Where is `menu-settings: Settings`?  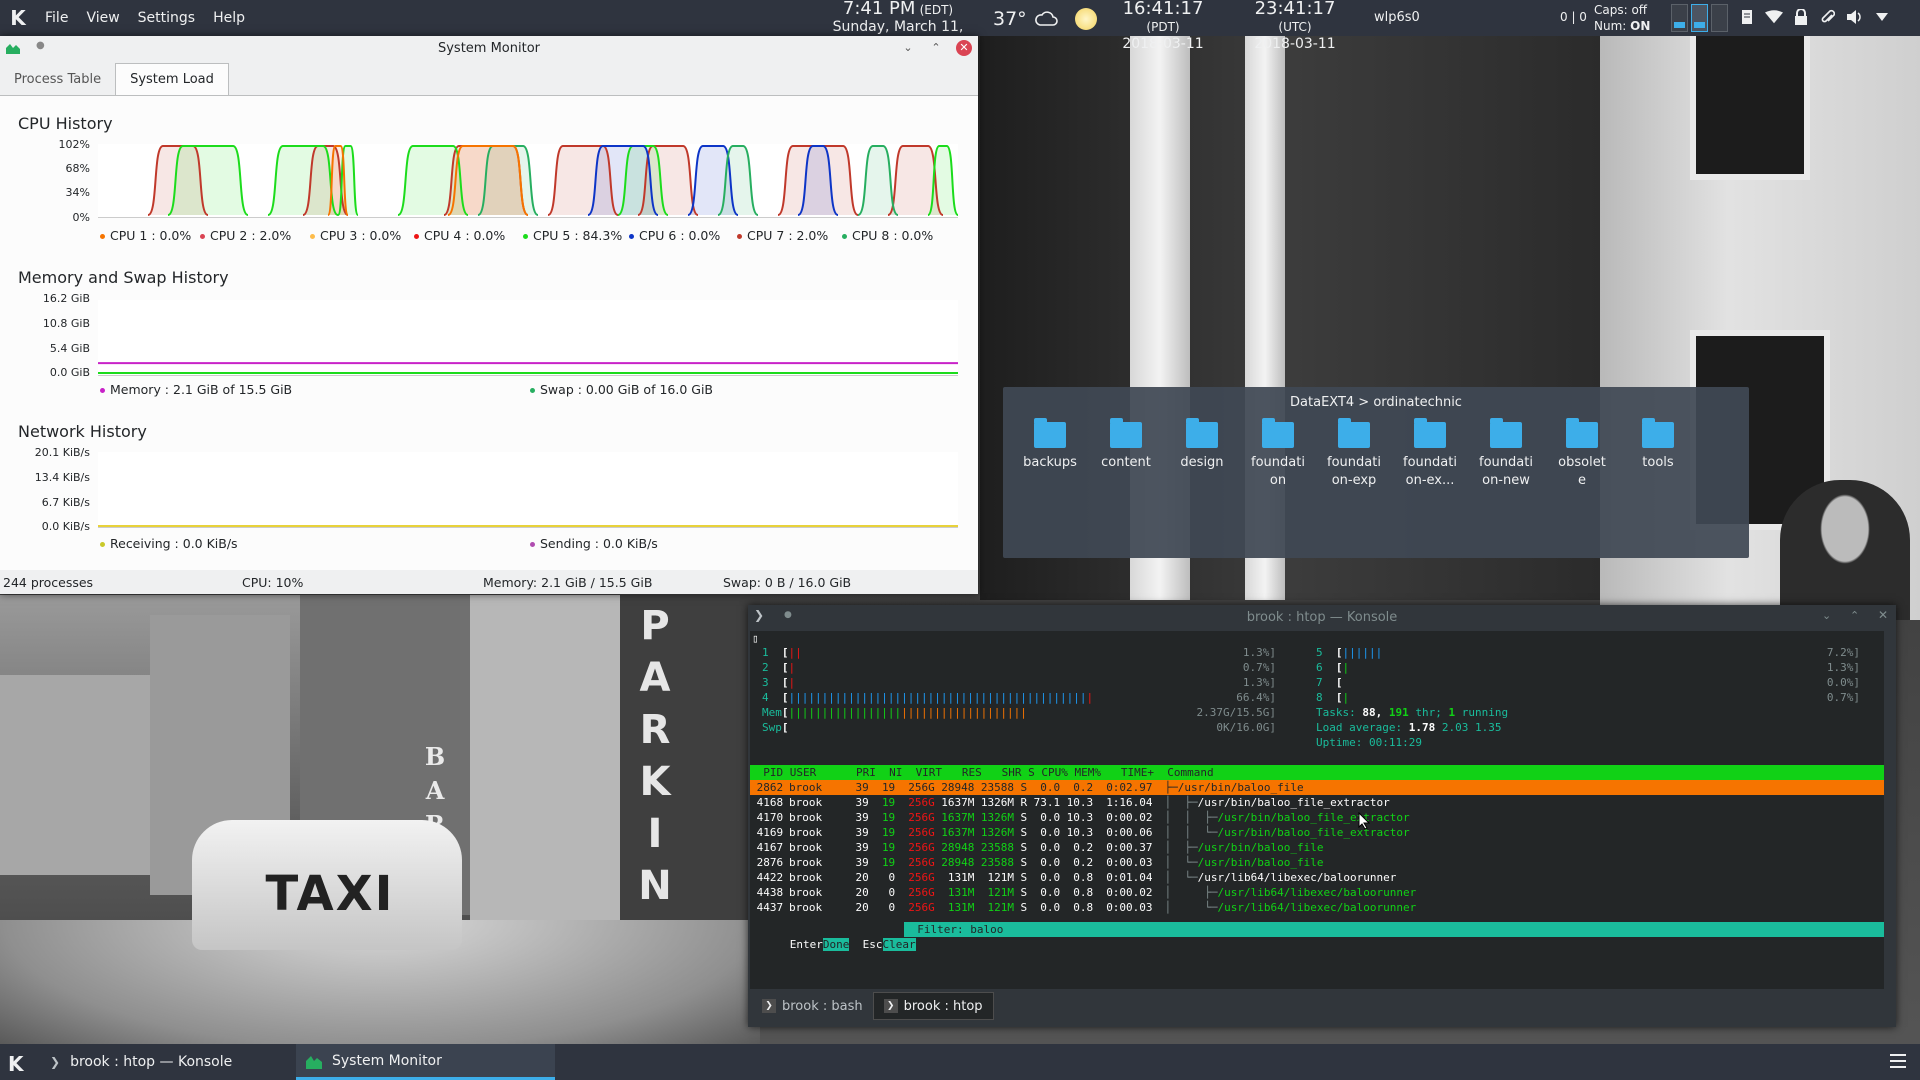
menu-settings: Settings is located at coordinates (166, 18).